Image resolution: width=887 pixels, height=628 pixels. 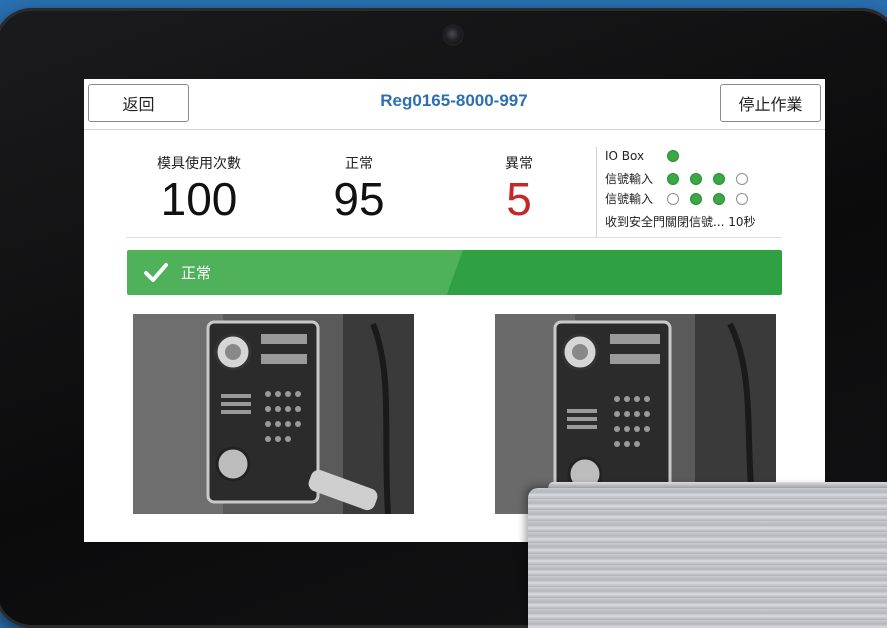 I want to click on check-icon, so click(x=156, y=272).